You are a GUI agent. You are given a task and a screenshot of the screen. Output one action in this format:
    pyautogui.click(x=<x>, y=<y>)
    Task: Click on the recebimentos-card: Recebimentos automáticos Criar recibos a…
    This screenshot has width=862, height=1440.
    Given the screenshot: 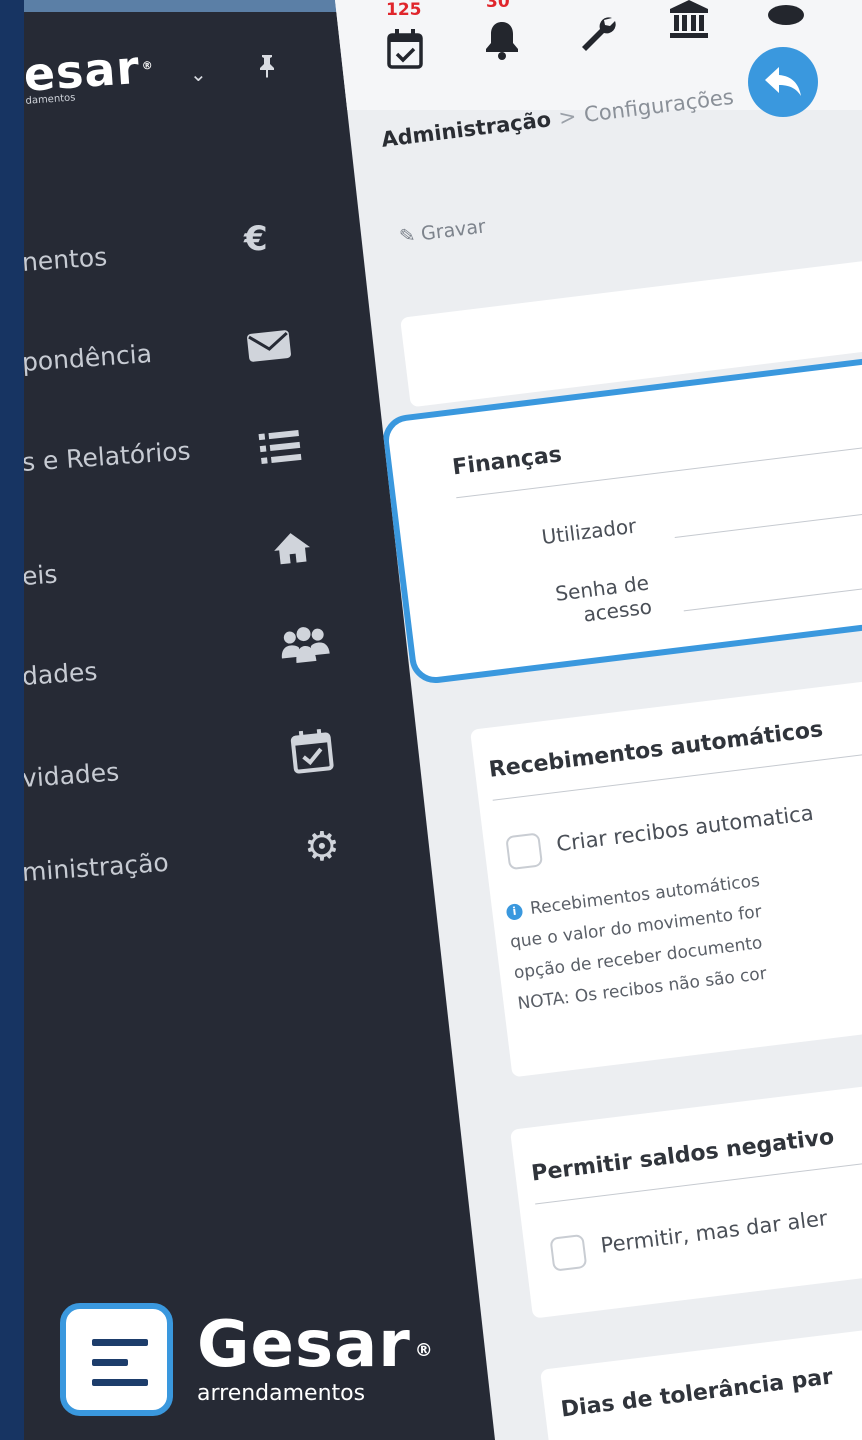 What is the action you would take?
    pyautogui.click(x=666, y=872)
    